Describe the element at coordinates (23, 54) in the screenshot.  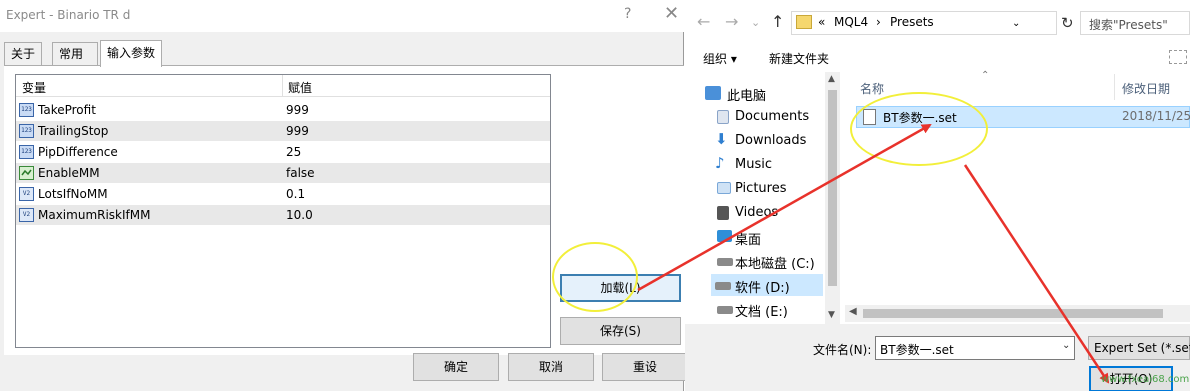
I see `tab-about: 关于` at that location.